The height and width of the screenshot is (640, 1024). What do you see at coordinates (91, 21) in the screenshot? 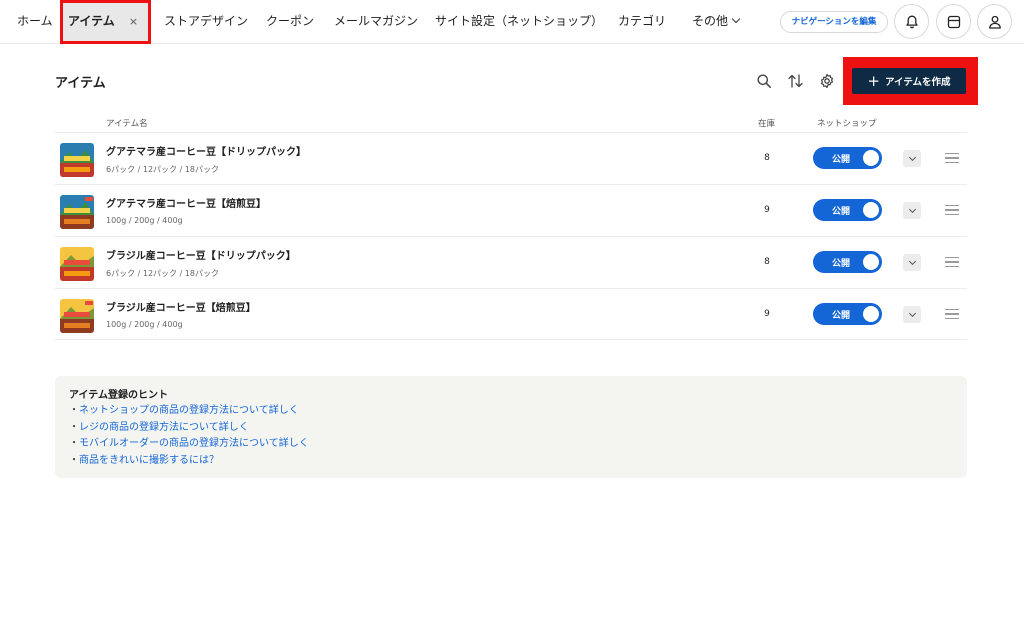
I see `nav-tab-items-label: アイテム` at bounding box center [91, 21].